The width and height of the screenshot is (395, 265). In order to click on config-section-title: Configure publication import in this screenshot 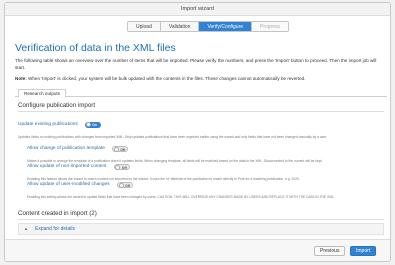, I will do `click(57, 105)`.